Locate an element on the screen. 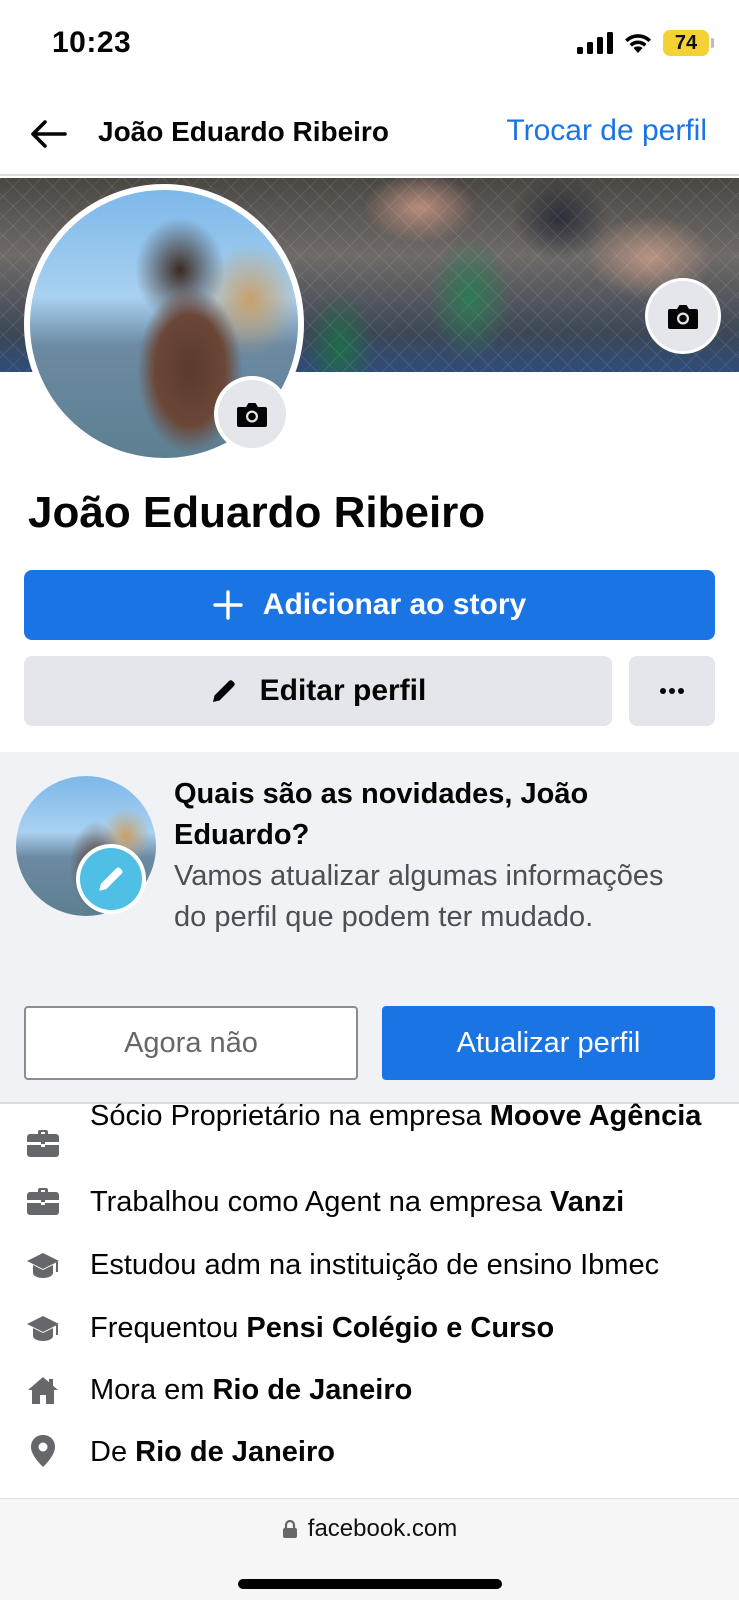 The width and height of the screenshot is (739, 1600). edit-cover-photo-button is located at coordinates (683, 316).